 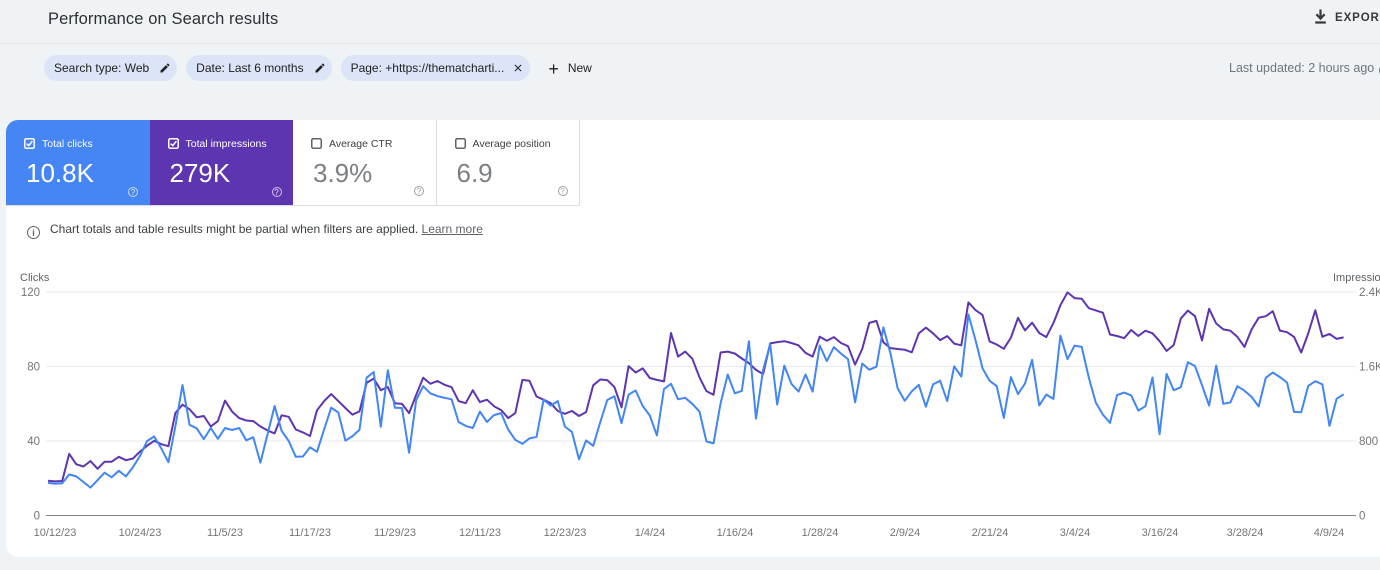 I want to click on svg-text: 2.4K, so click(x=1369, y=293).